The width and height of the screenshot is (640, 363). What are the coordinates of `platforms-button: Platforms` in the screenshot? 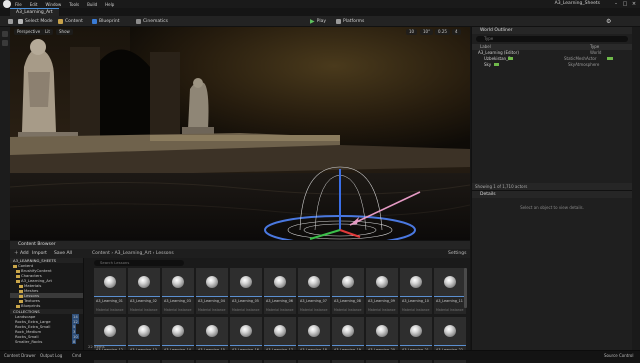 It's located at (350, 21).